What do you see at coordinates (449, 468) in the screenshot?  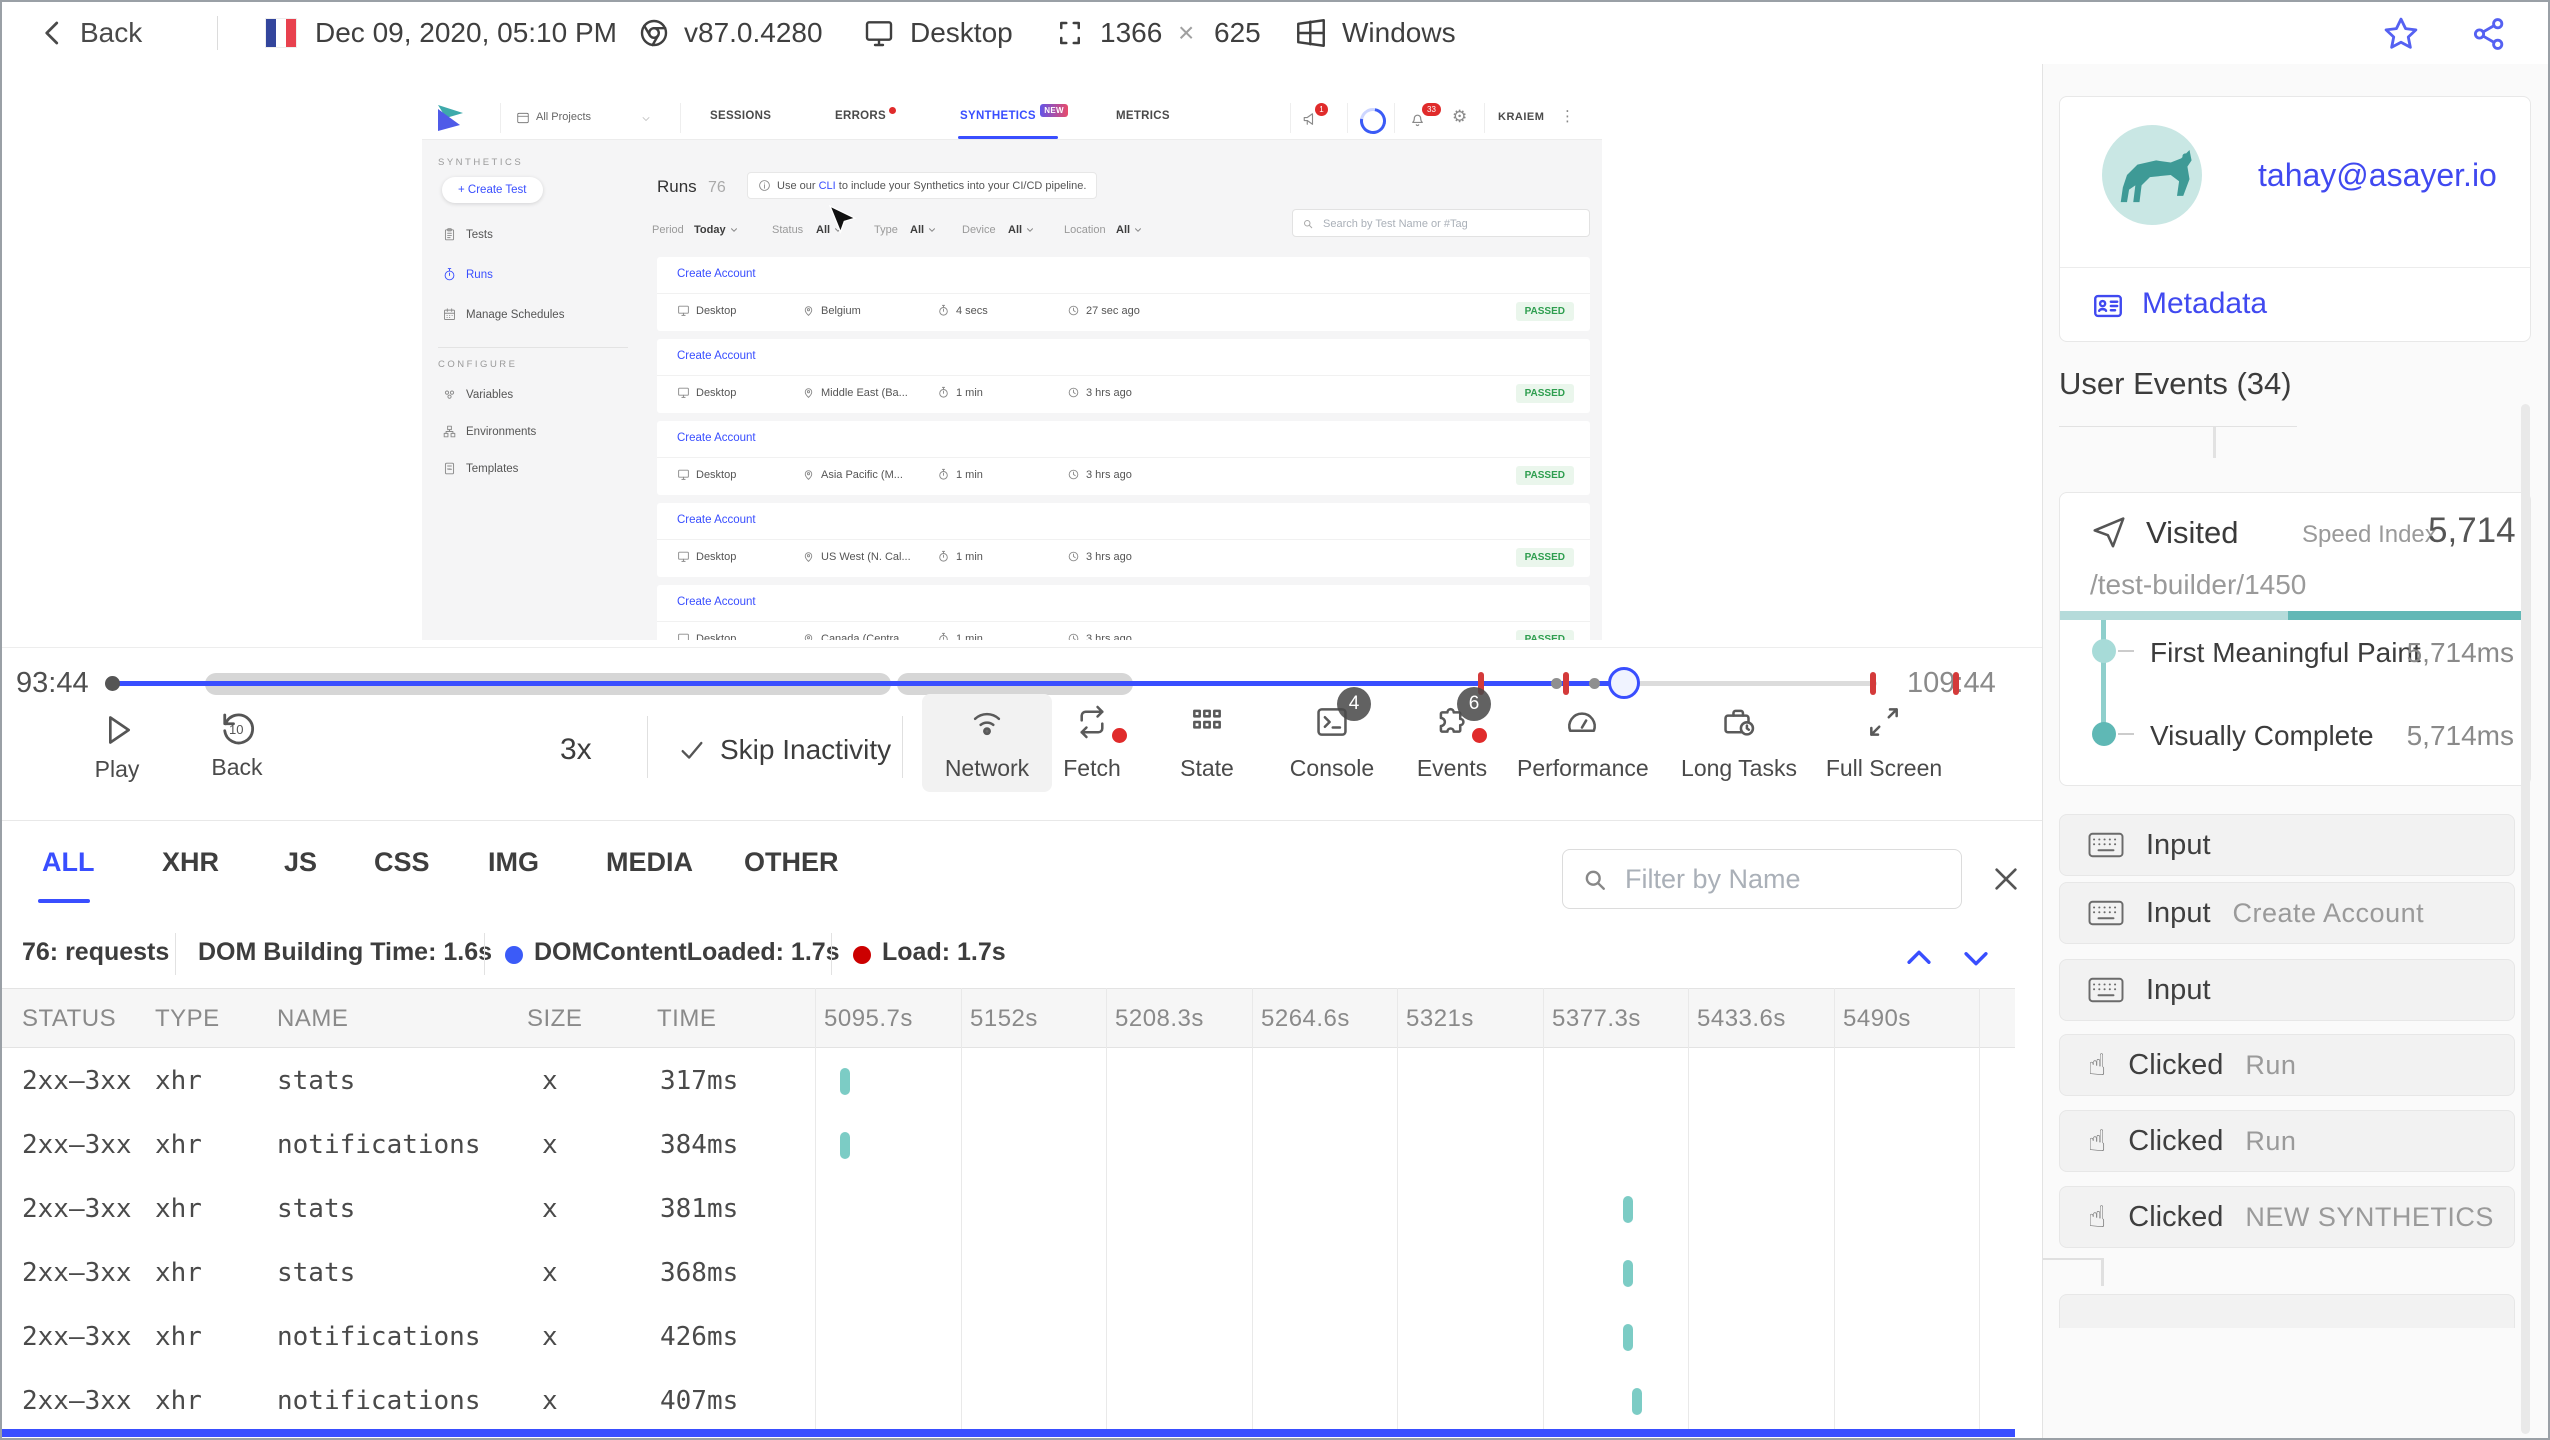 I see `templates-icon` at bounding box center [449, 468].